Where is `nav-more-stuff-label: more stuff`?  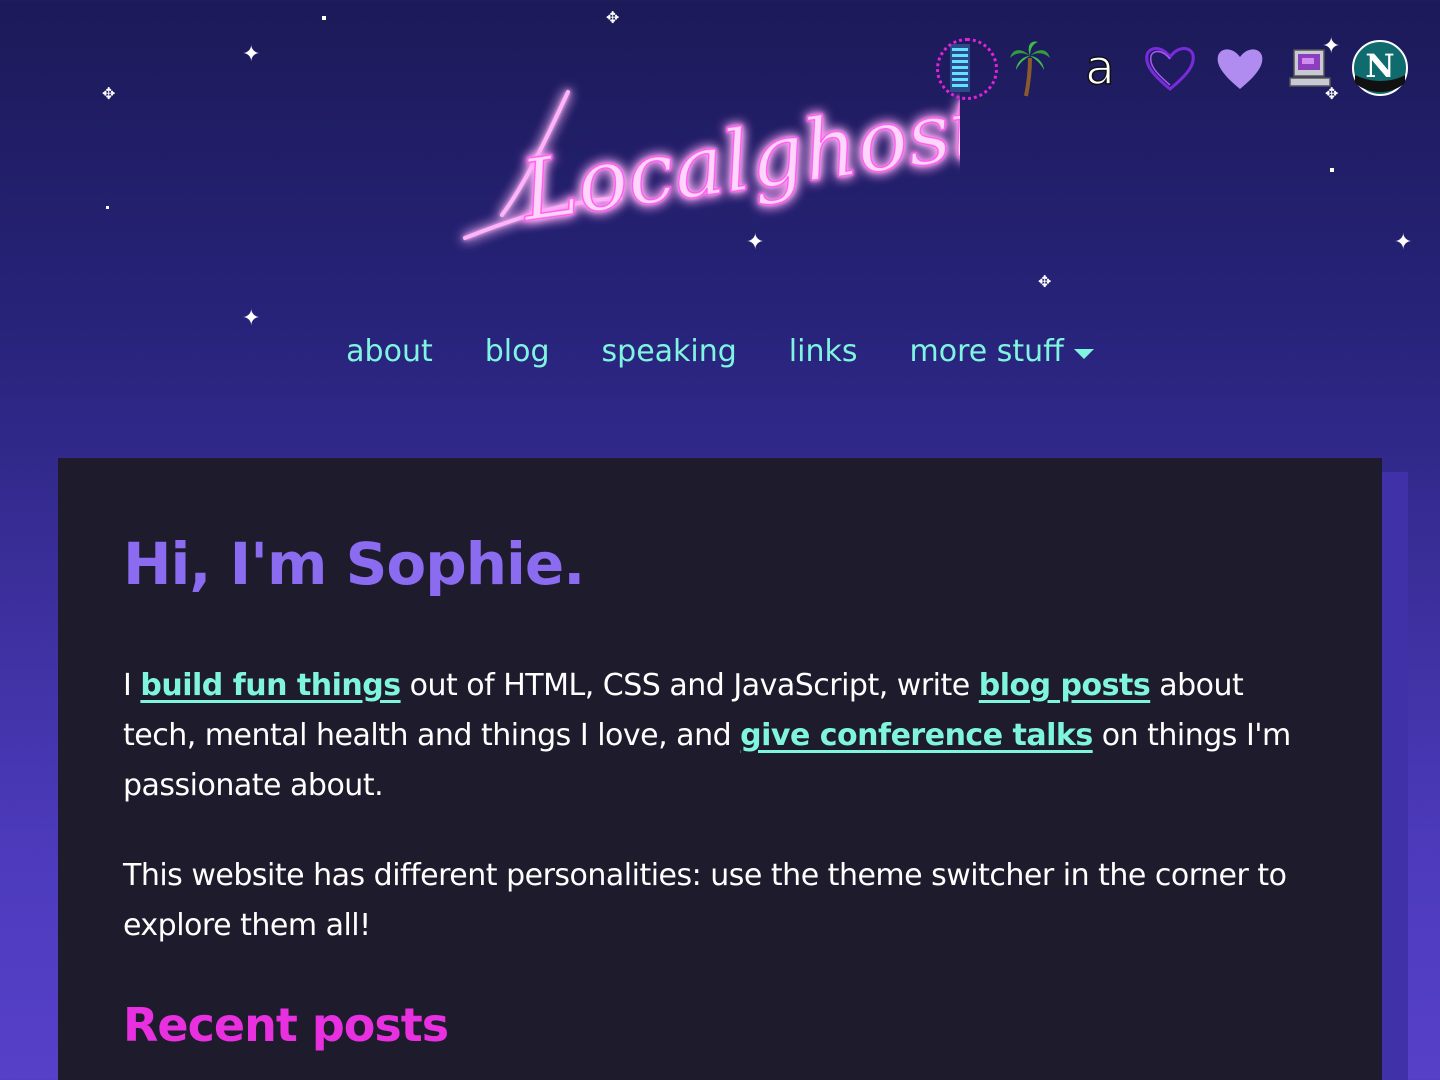 nav-more-stuff-label: more stuff is located at coordinates (986, 351).